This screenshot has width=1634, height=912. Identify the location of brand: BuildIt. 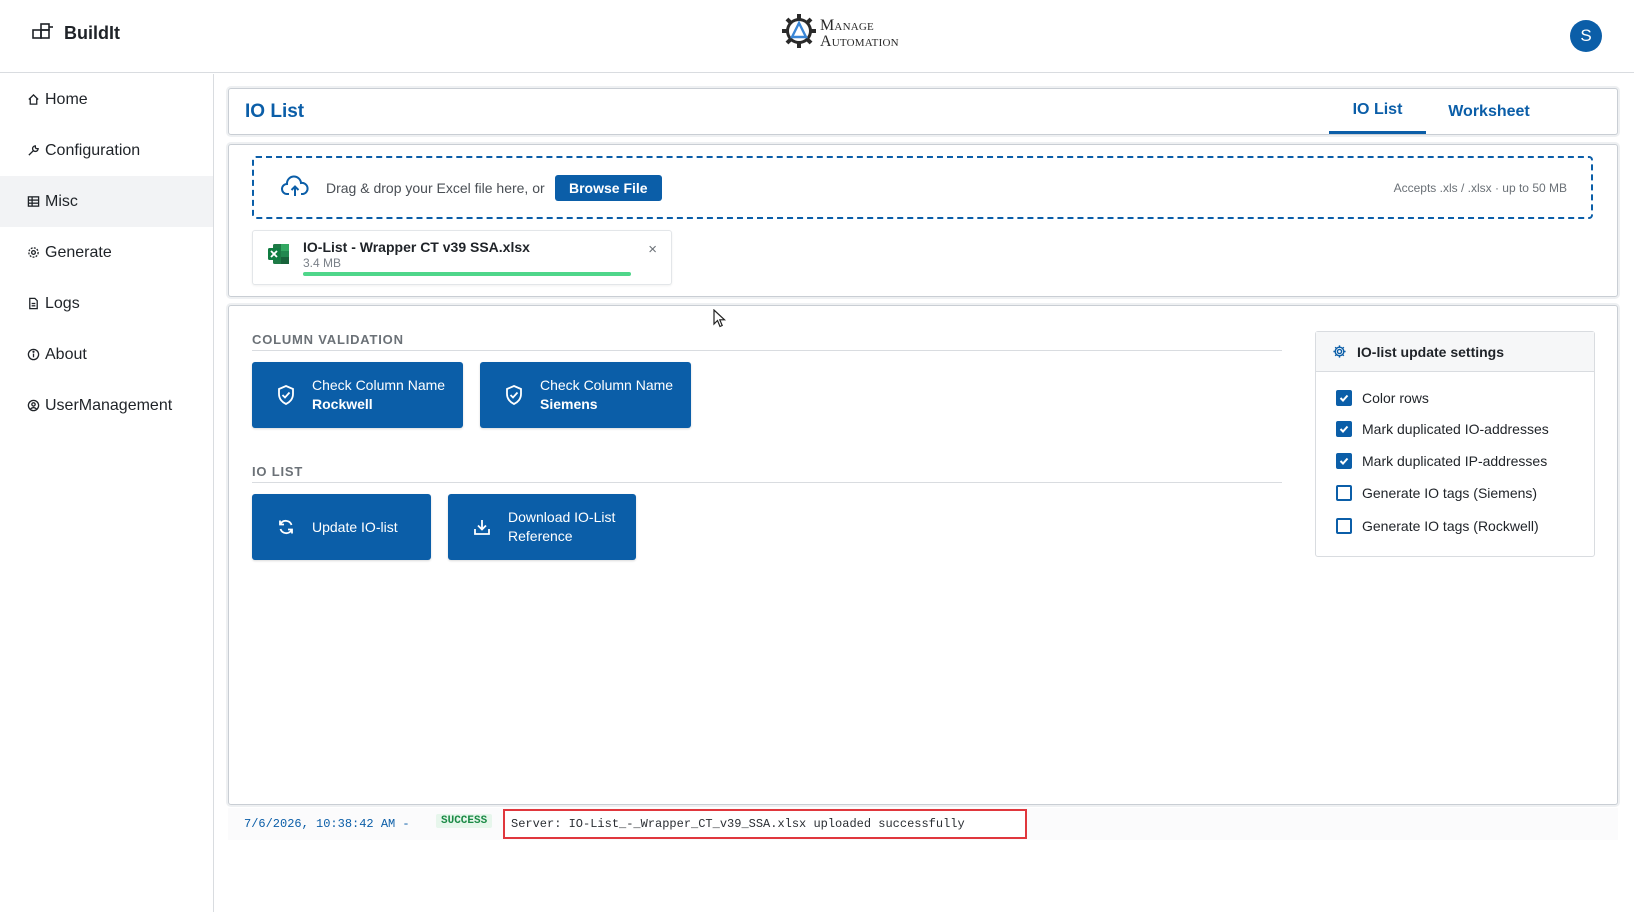
(76, 33).